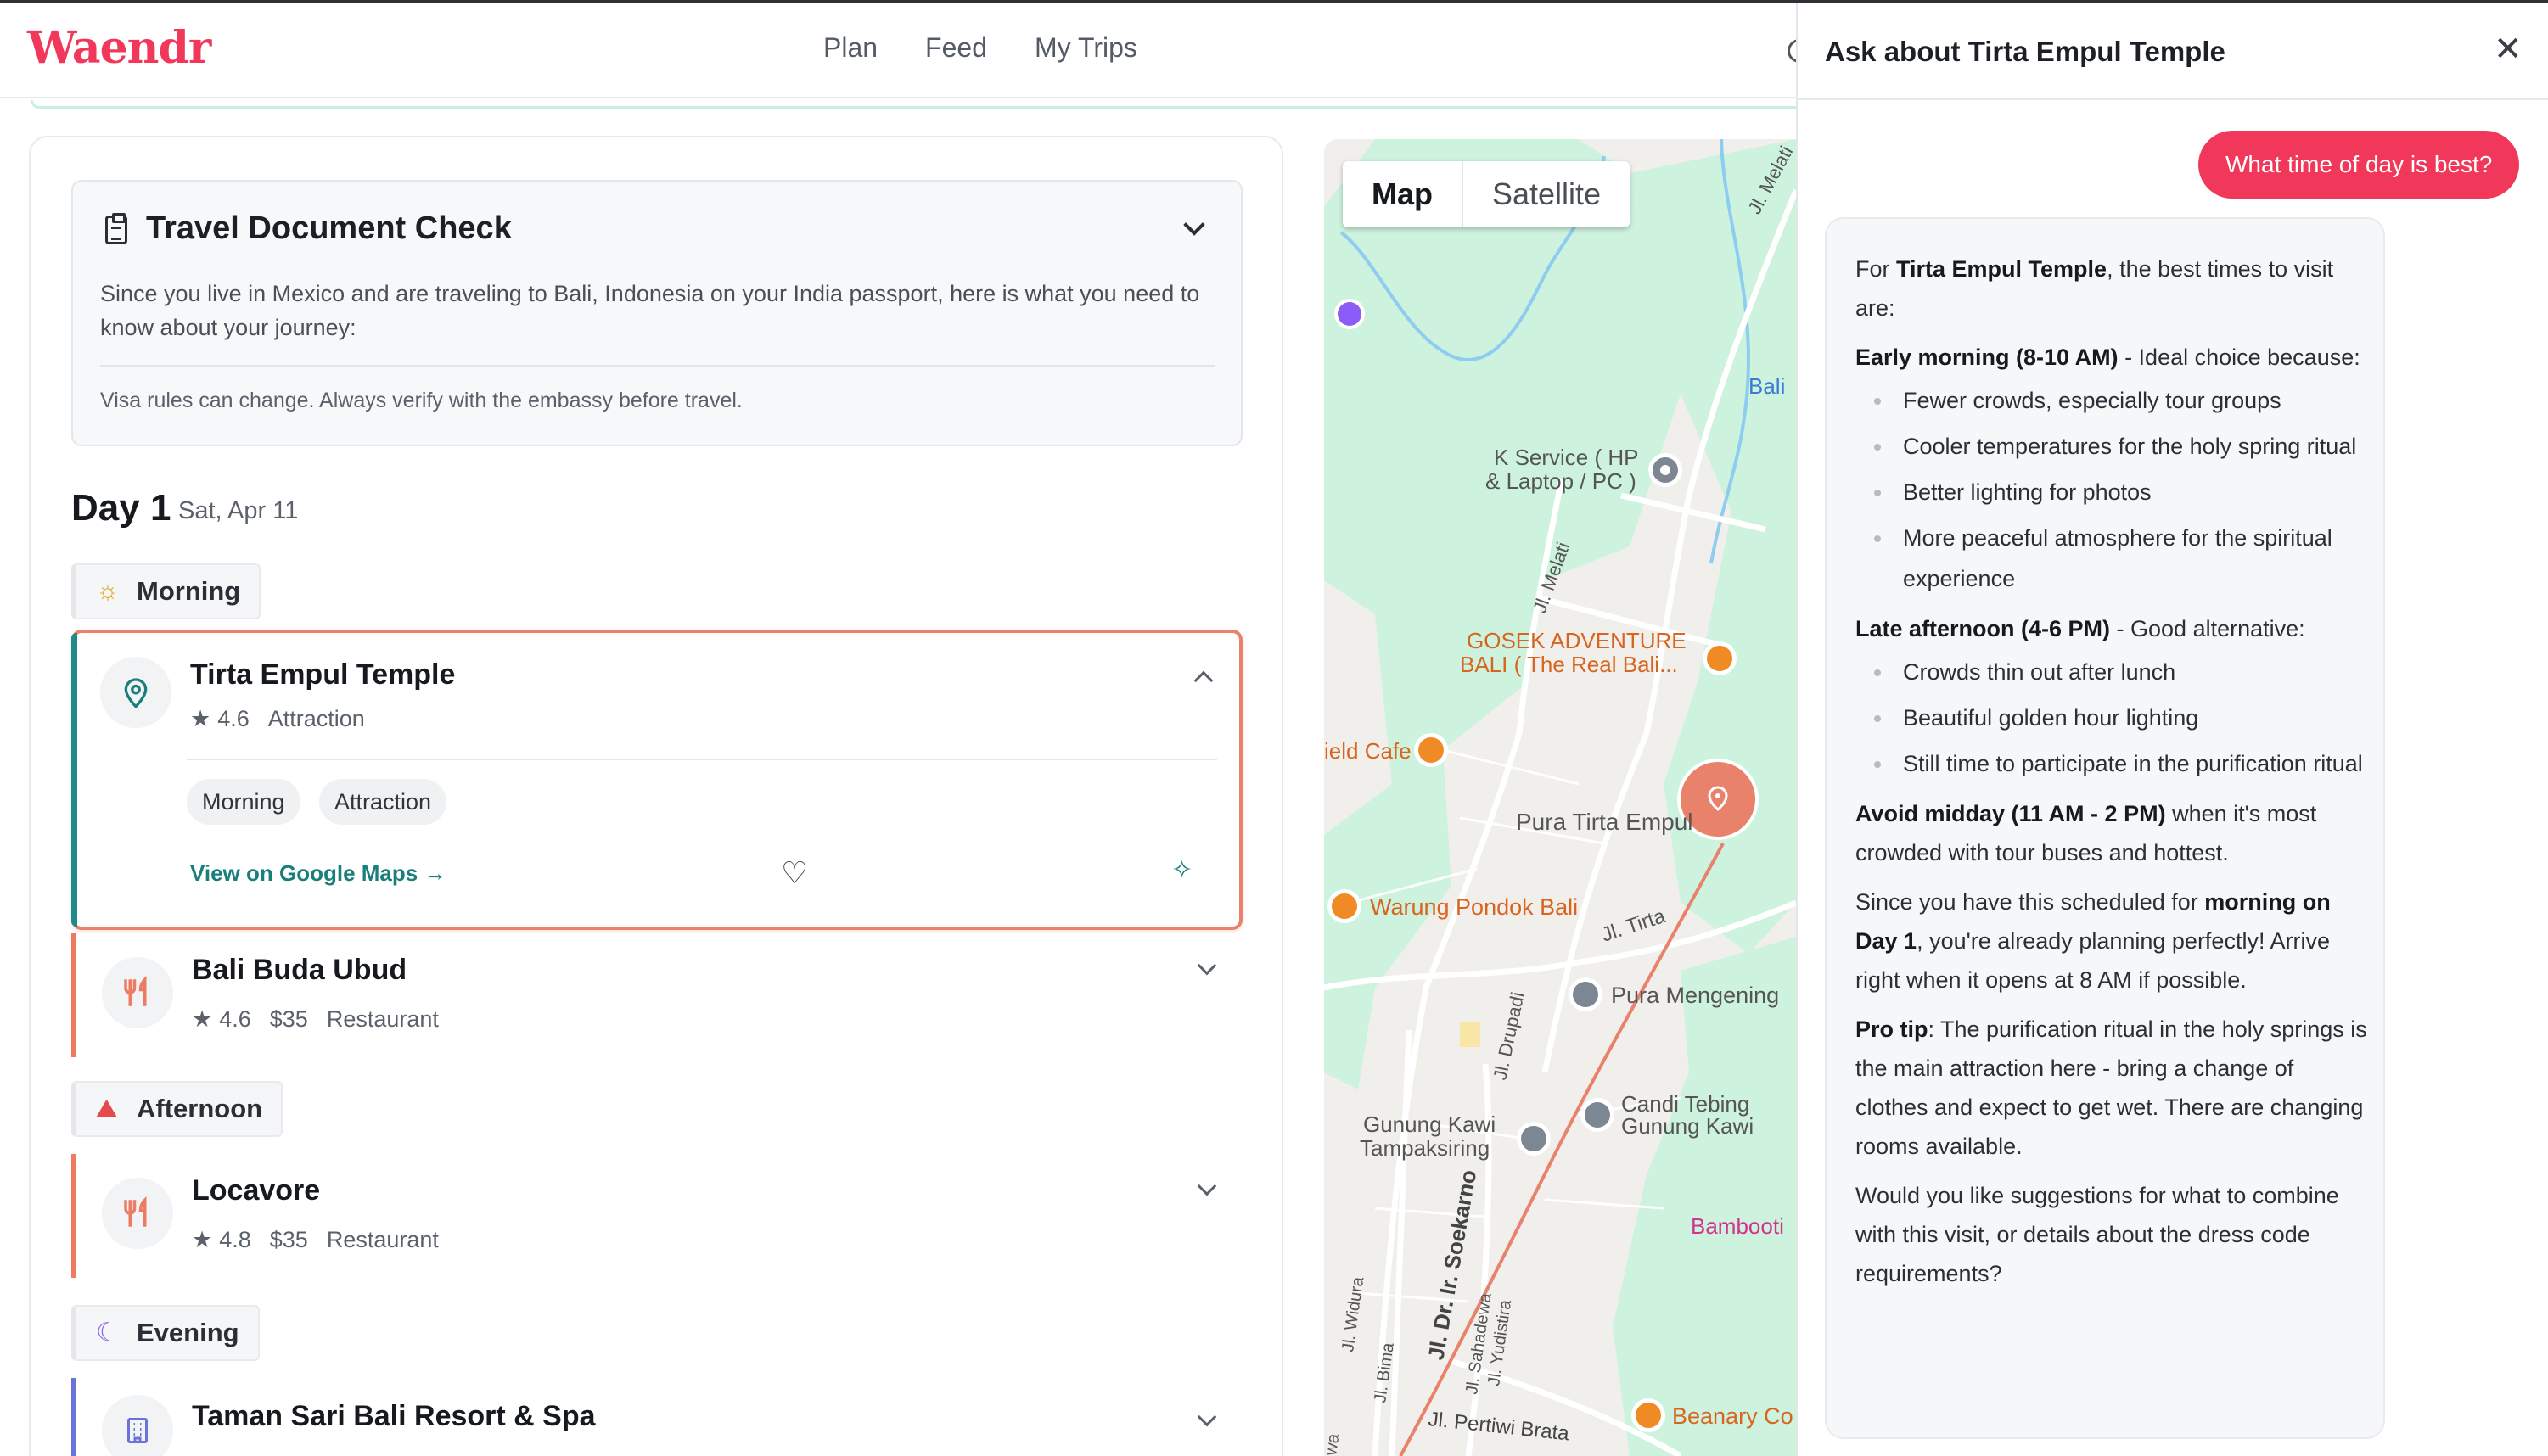 The width and height of the screenshot is (2548, 1456). I want to click on period-evening: ☾ Evening, so click(165, 1333).